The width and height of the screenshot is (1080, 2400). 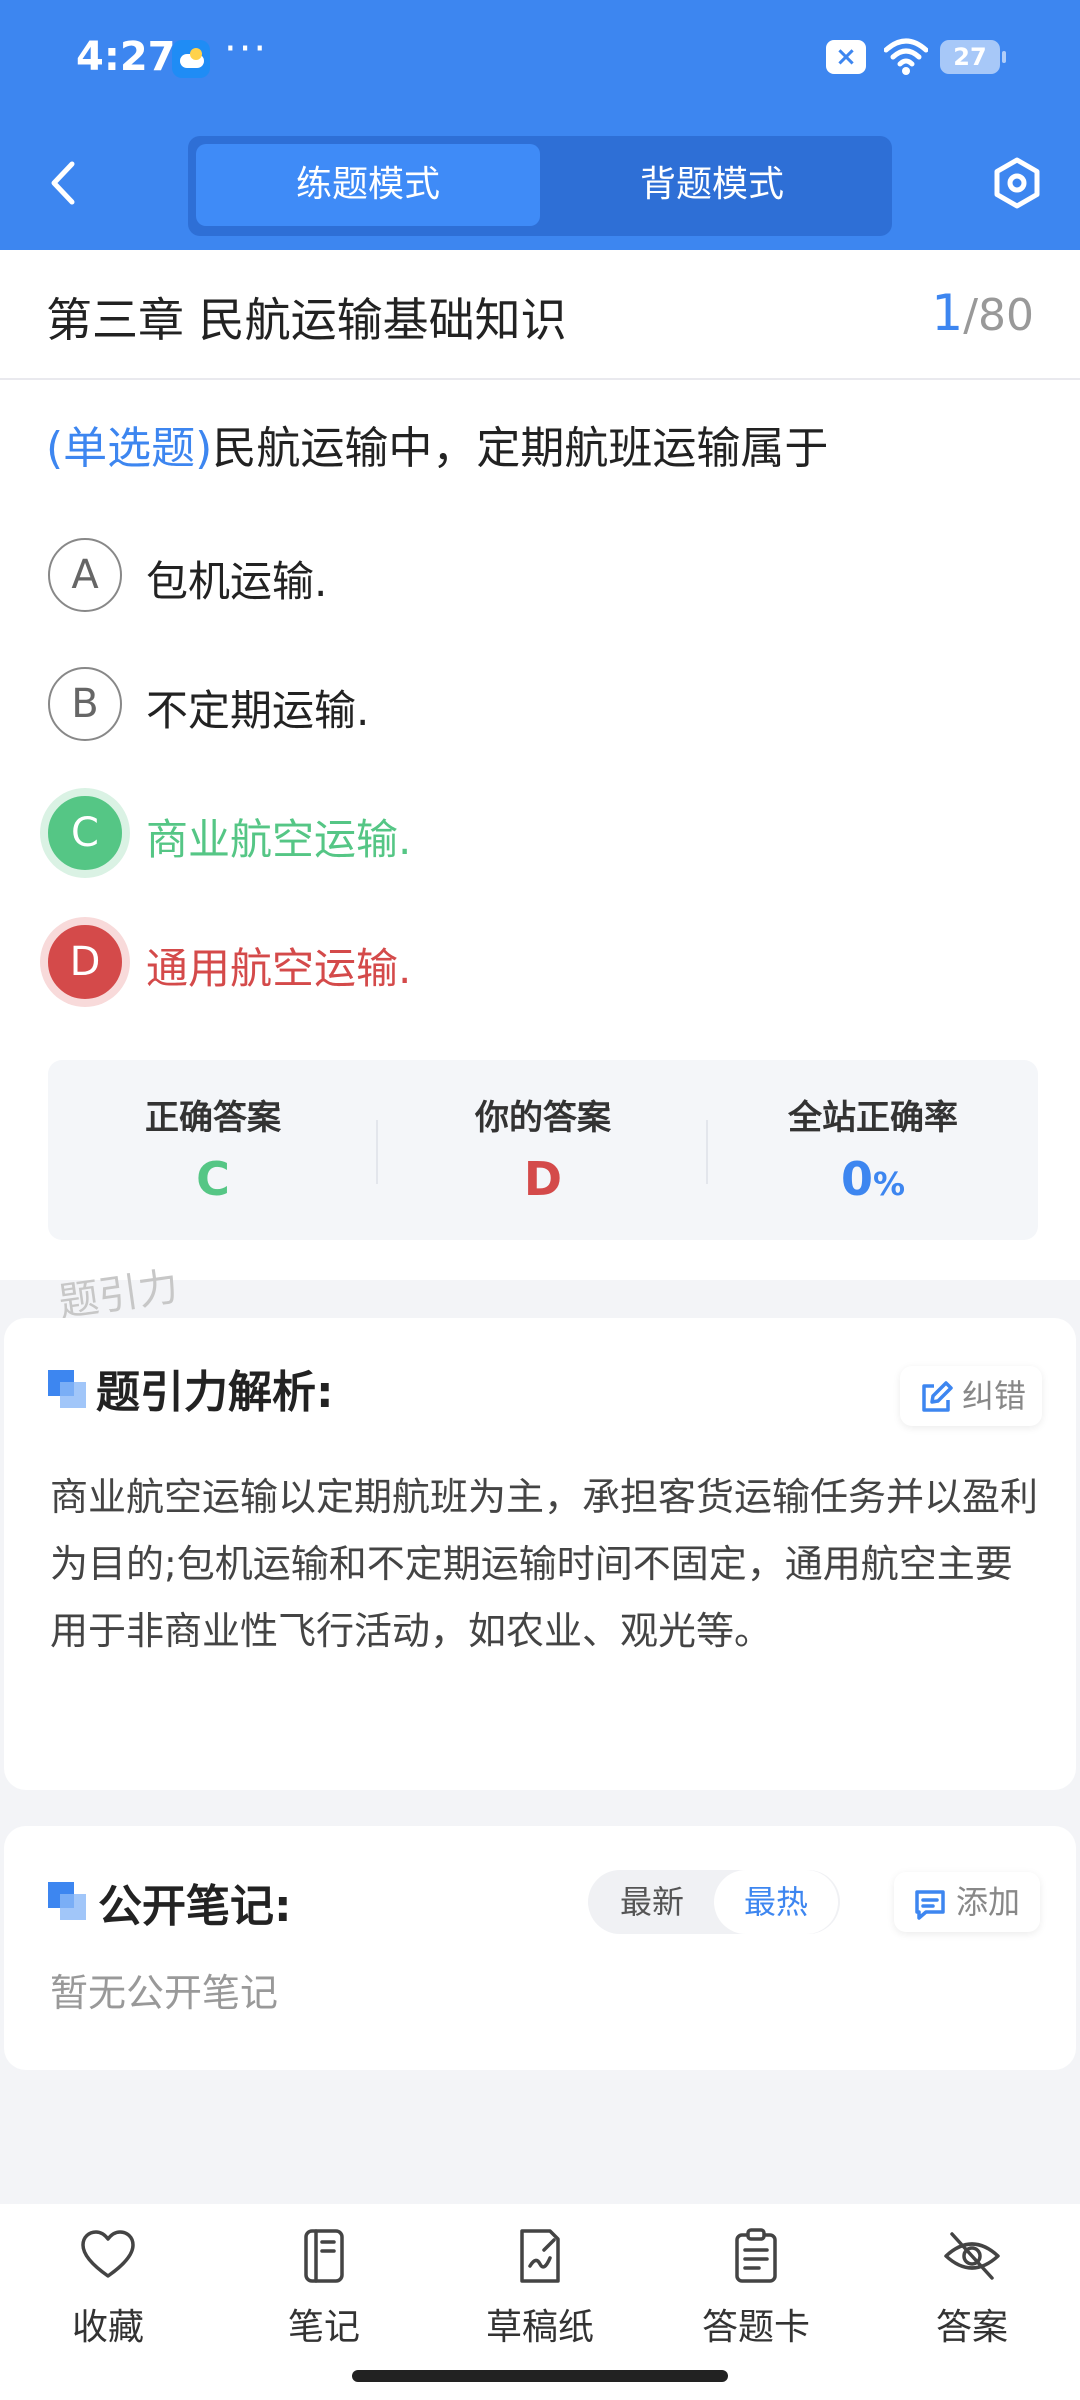 What do you see at coordinates (213, 1150) in the screenshot?
I see `correct-answer-column: 正确答案 C` at bounding box center [213, 1150].